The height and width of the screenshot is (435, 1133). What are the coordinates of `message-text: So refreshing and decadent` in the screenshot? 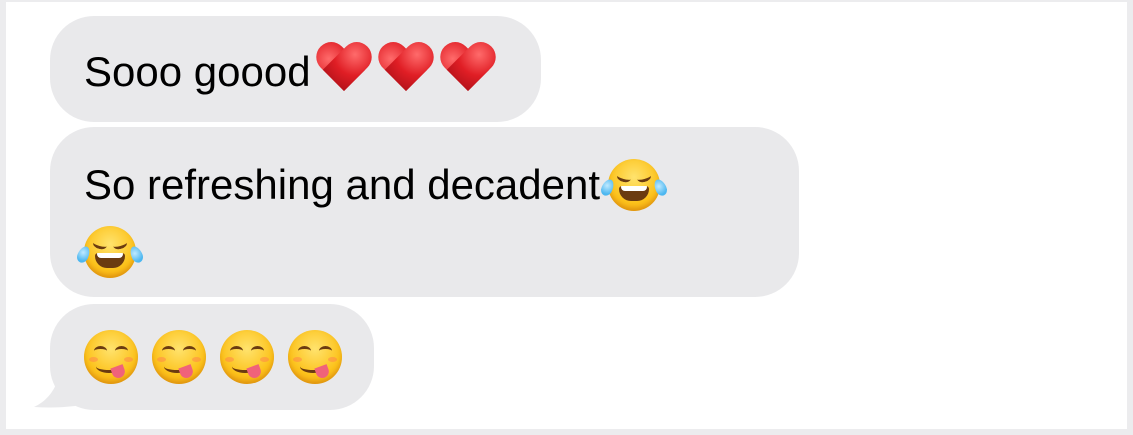 It's located at (342, 184).